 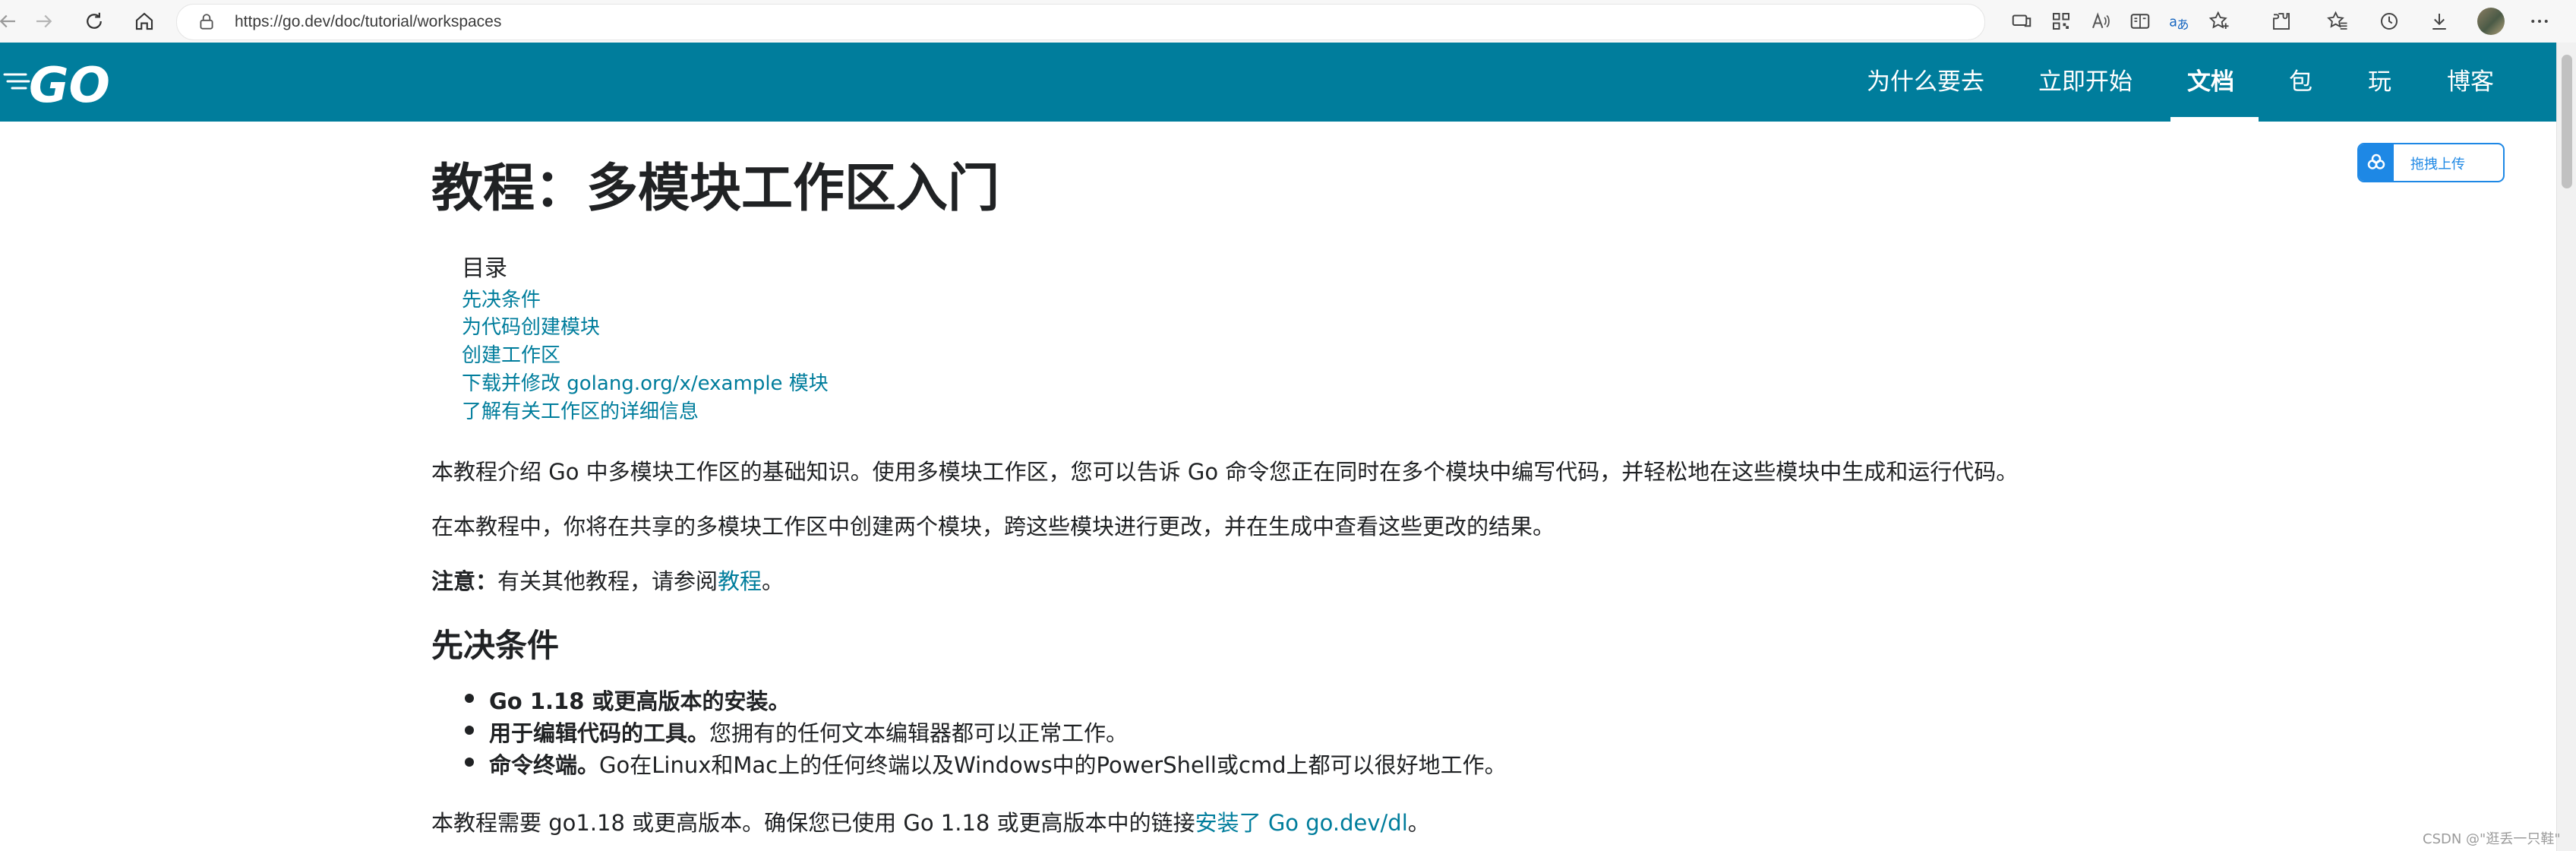 What do you see at coordinates (69, 82) in the screenshot?
I see `logo-text: GO` at bounding box center [69, 82].